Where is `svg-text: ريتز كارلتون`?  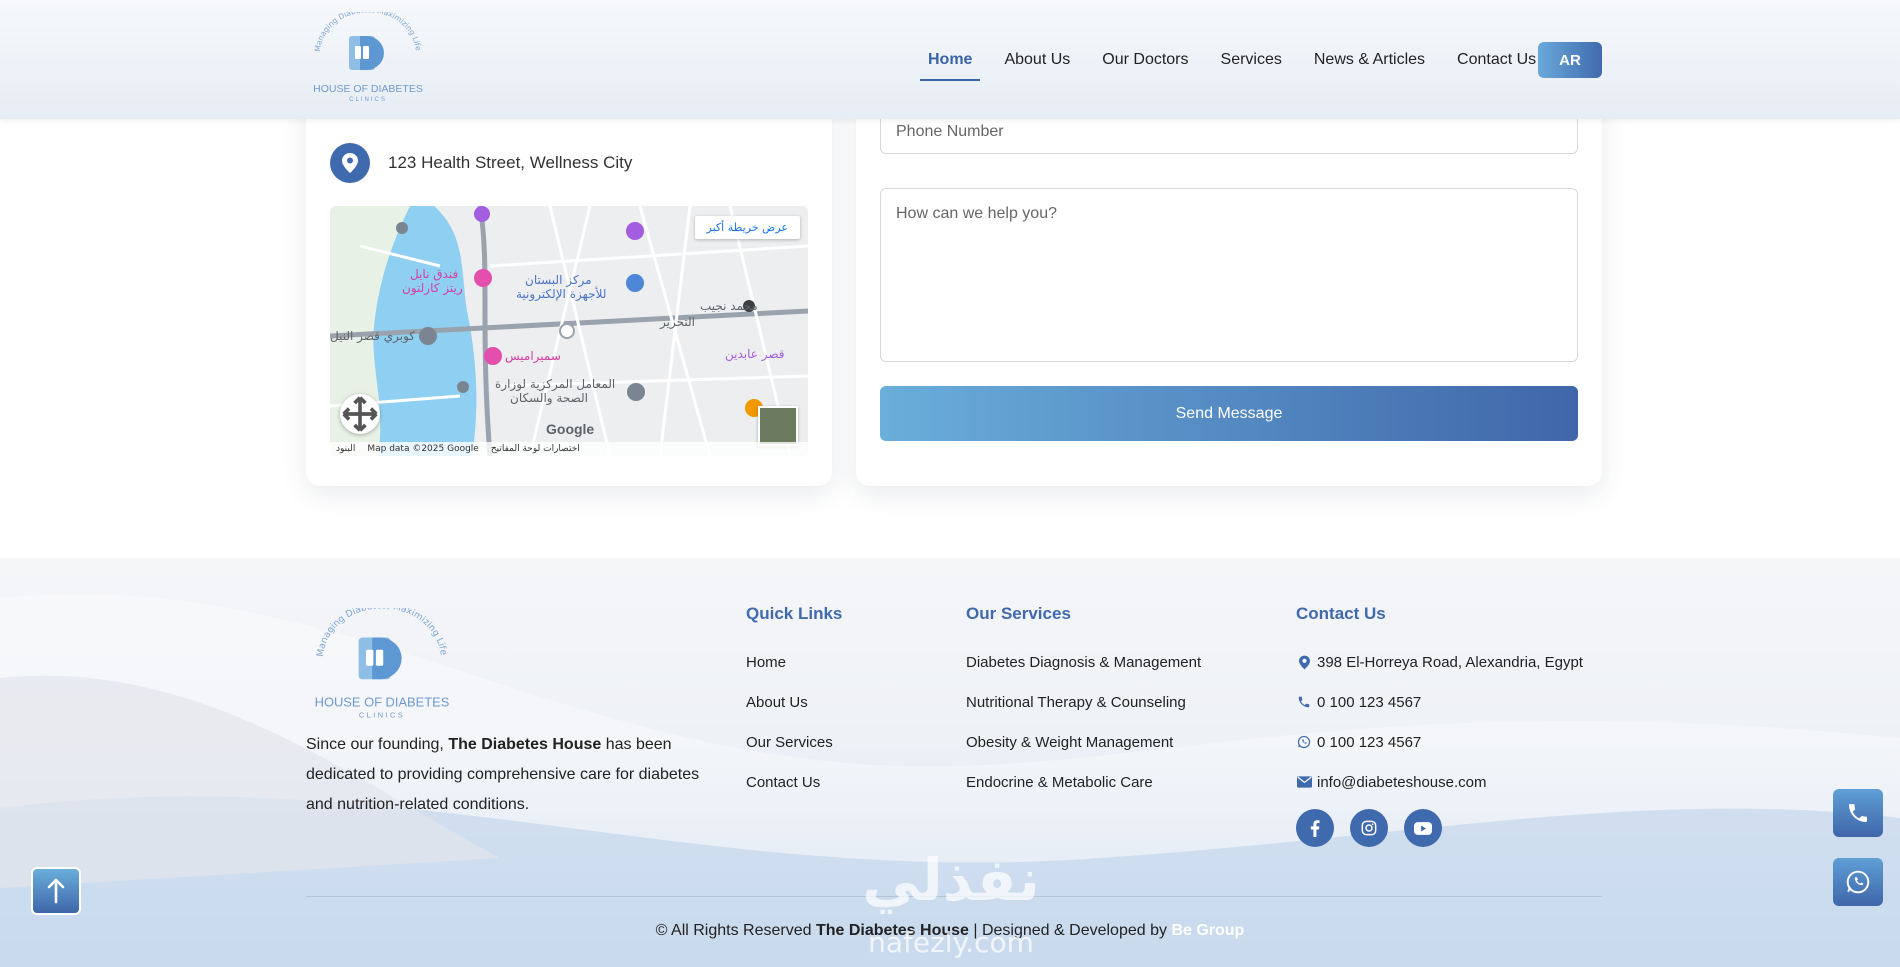
svg-text: ريتز كارلتون is located at coordinates (432, 288).